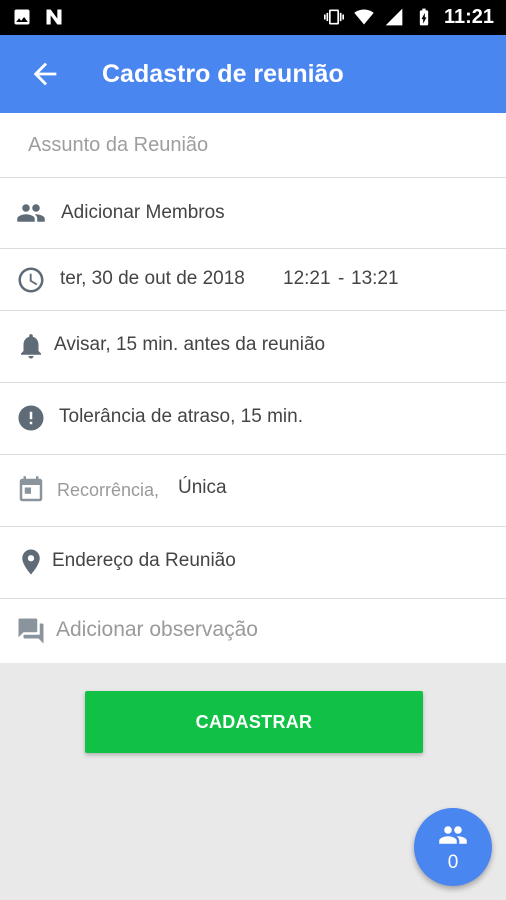 The height and width of the screenshot is (900, 506). Describe the element at coordinates (118, 145) in the screenshot. I see `subject-placeholder: Assunto da Reunião` at that location.